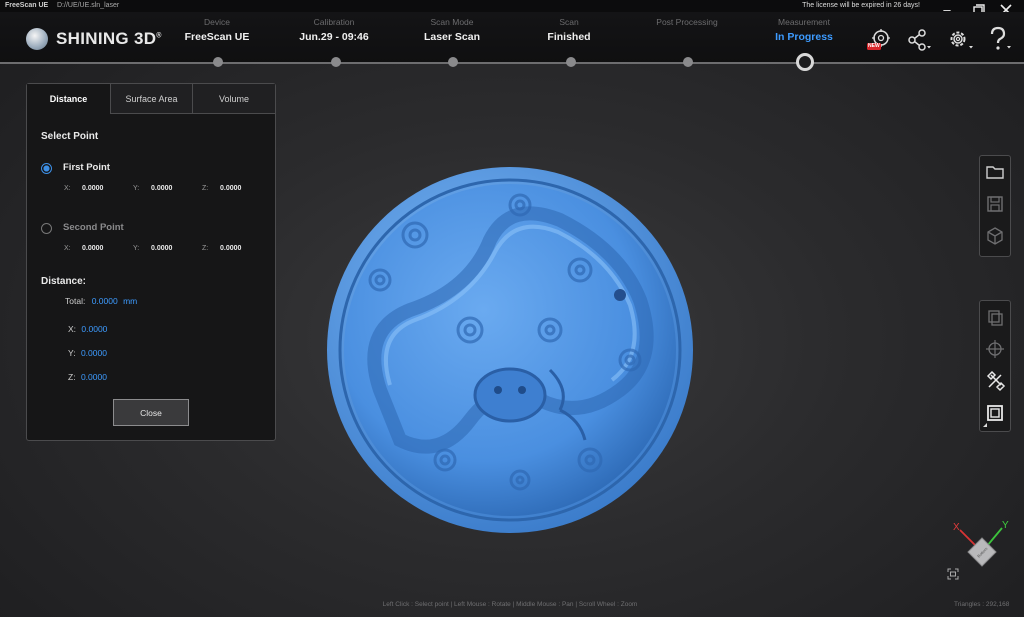 The height and width of the screenshot is (617, 1024). Describe the element at coordinates (46, 228) in the screenshot. I see `second-point-radio` at that location.